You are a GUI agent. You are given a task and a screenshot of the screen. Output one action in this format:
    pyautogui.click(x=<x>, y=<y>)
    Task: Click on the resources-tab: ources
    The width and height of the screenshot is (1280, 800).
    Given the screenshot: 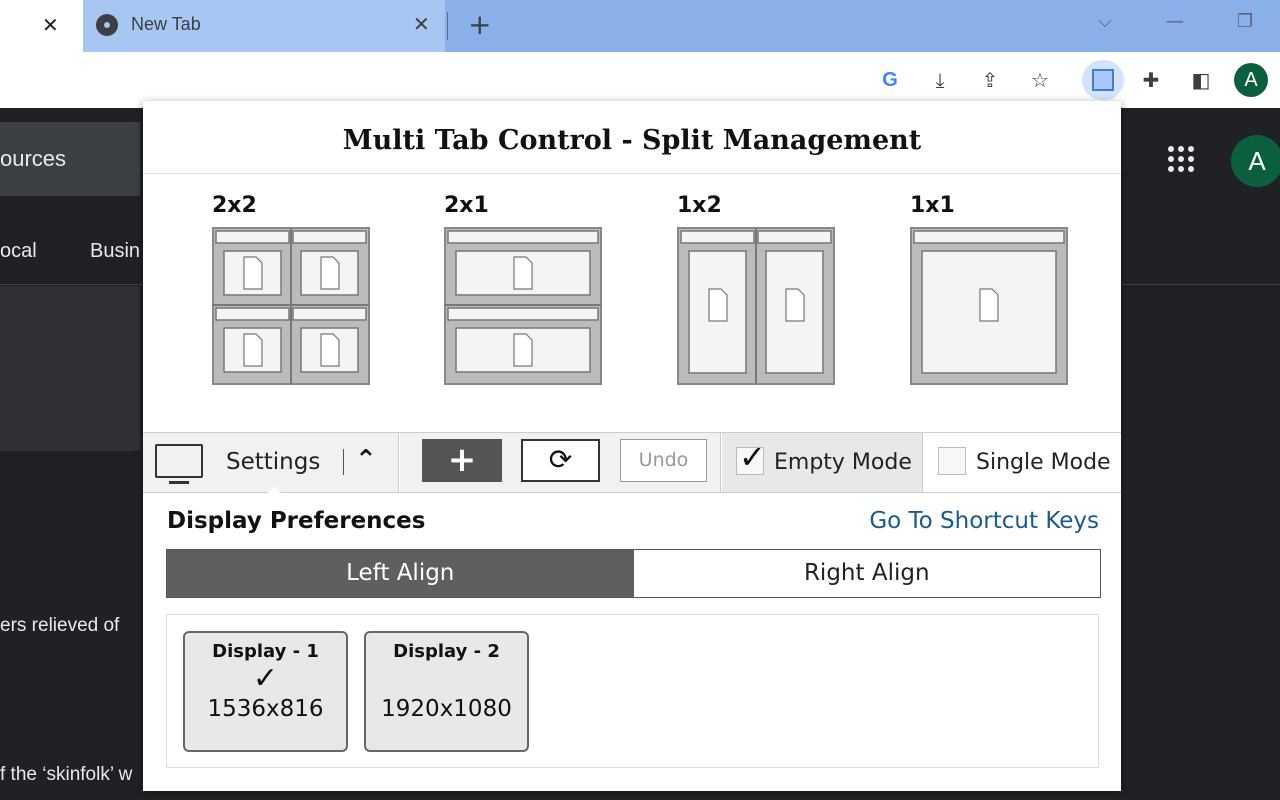 What is the action you would take?
    pyautogui.click(x=70, y=159)
    